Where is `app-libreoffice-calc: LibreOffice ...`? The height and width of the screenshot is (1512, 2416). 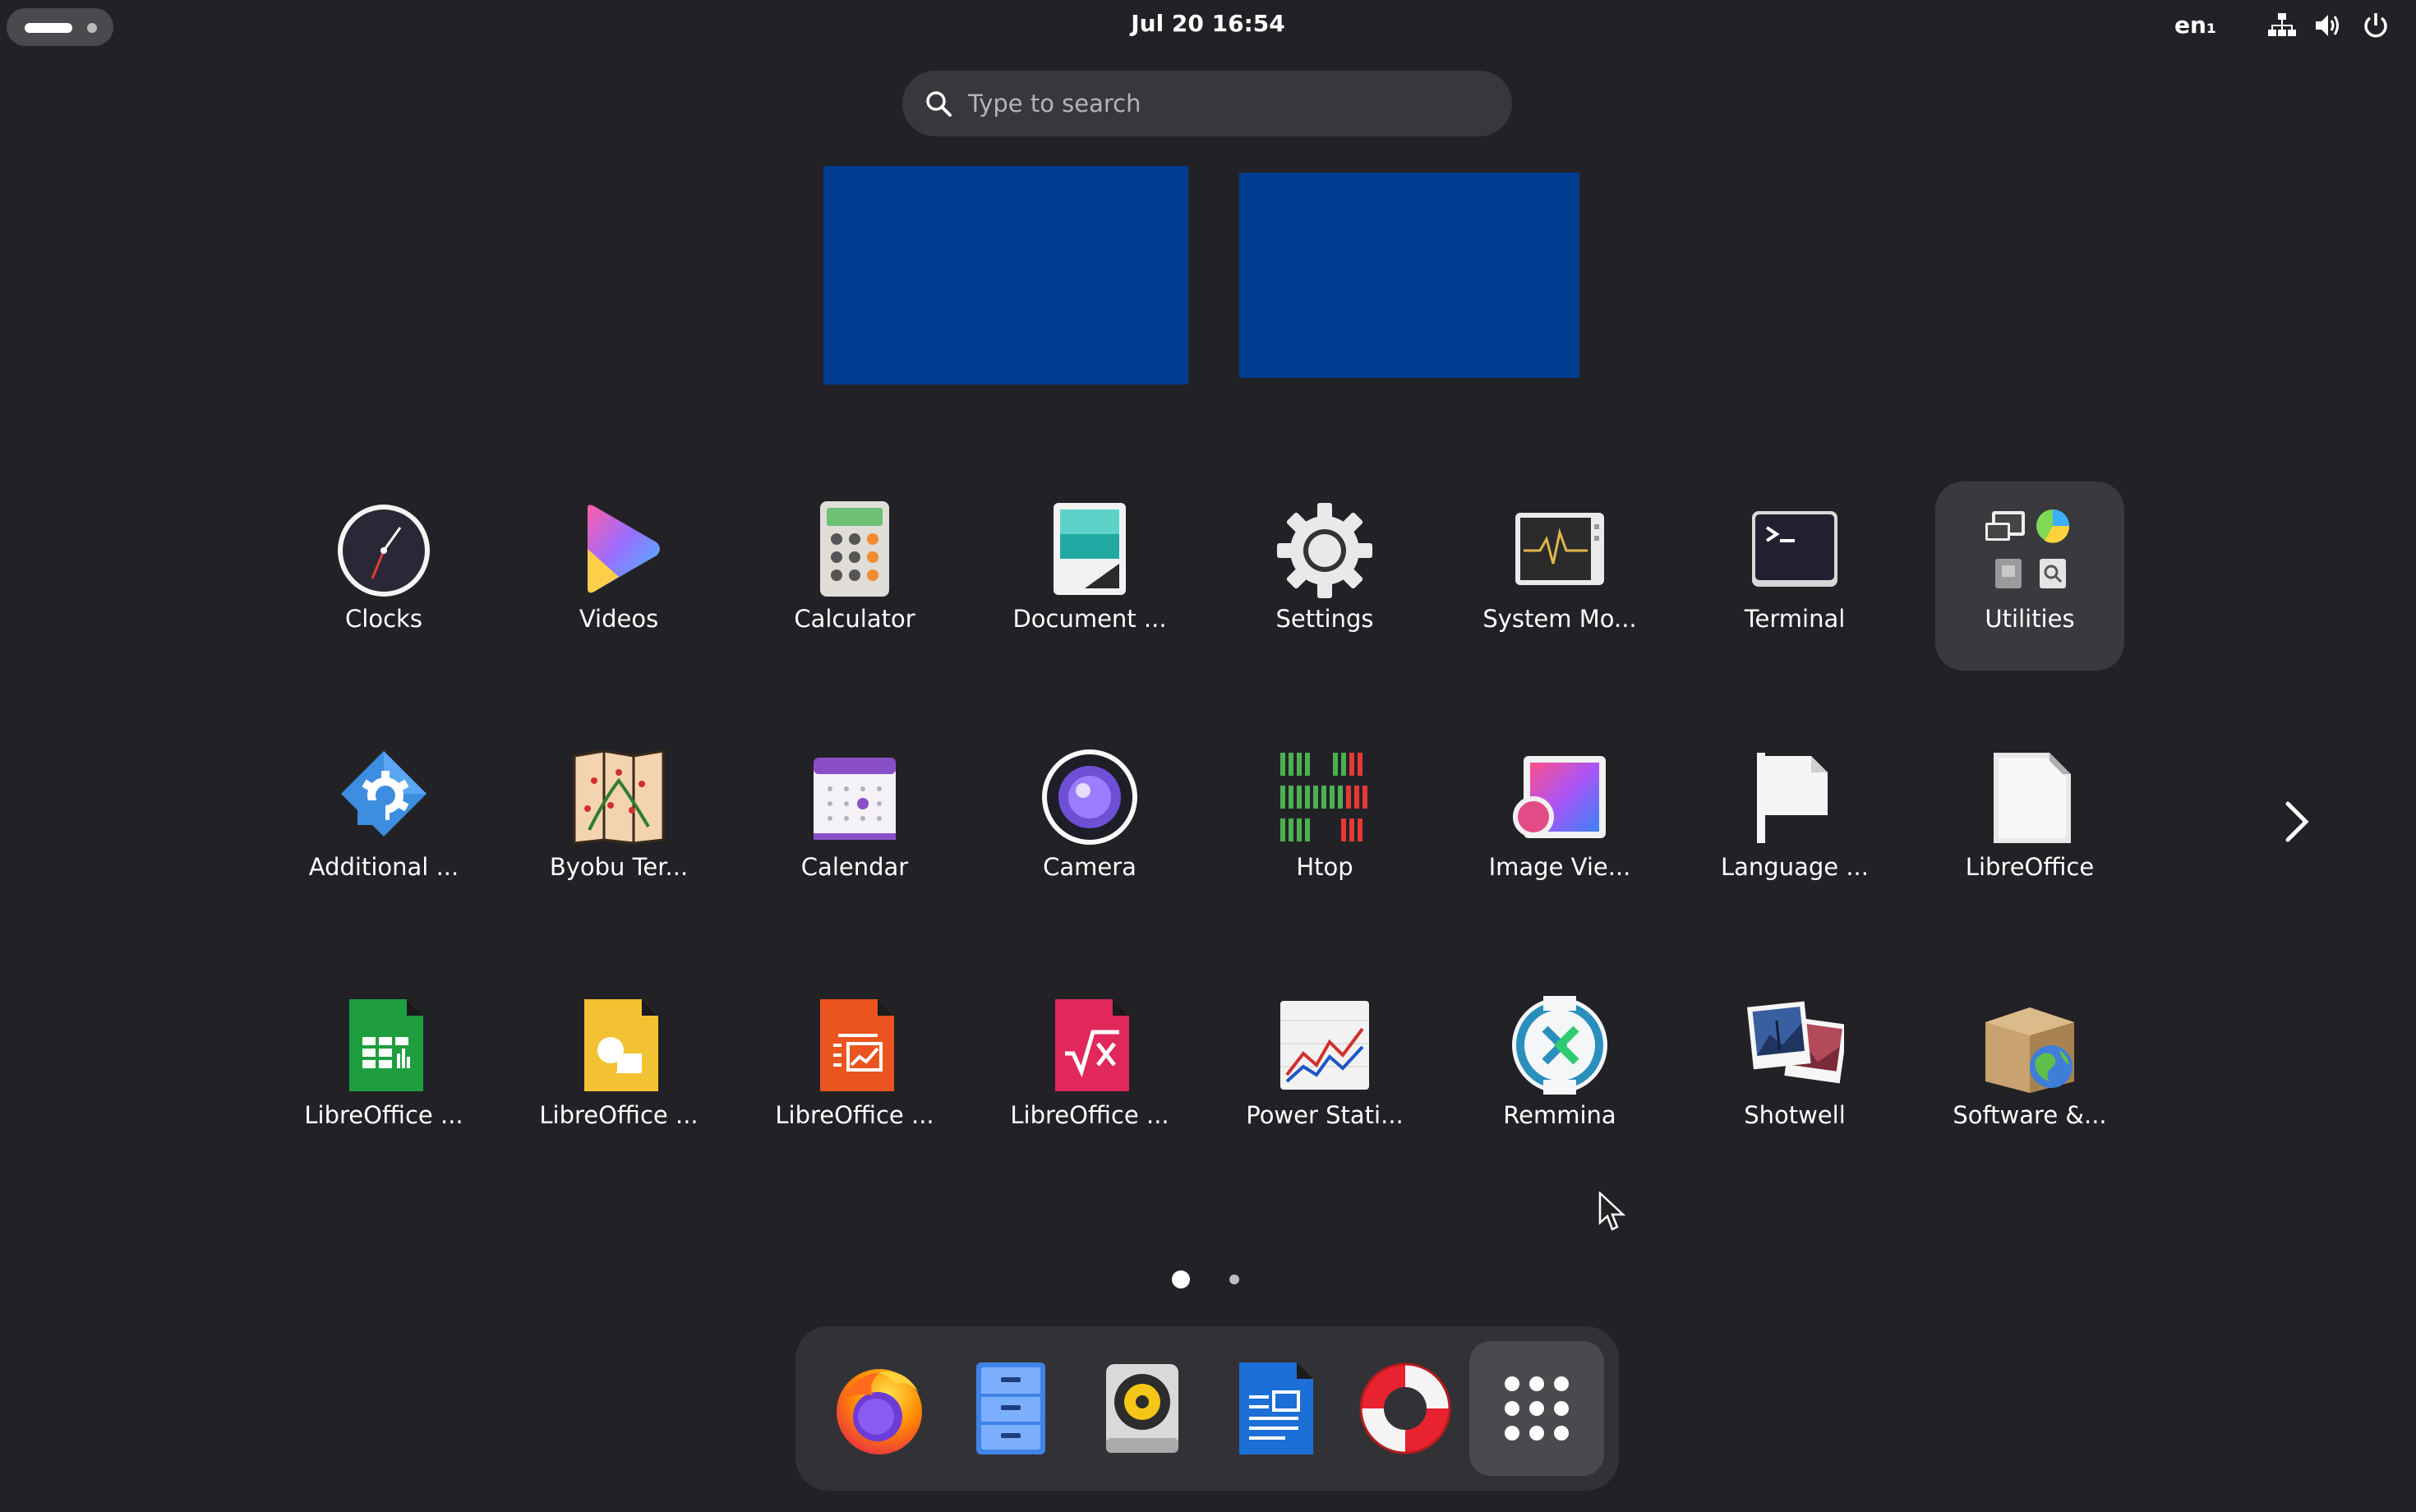
app-libreoffice-calc: LibreOffice ... is located at coordinates (383, 1072).